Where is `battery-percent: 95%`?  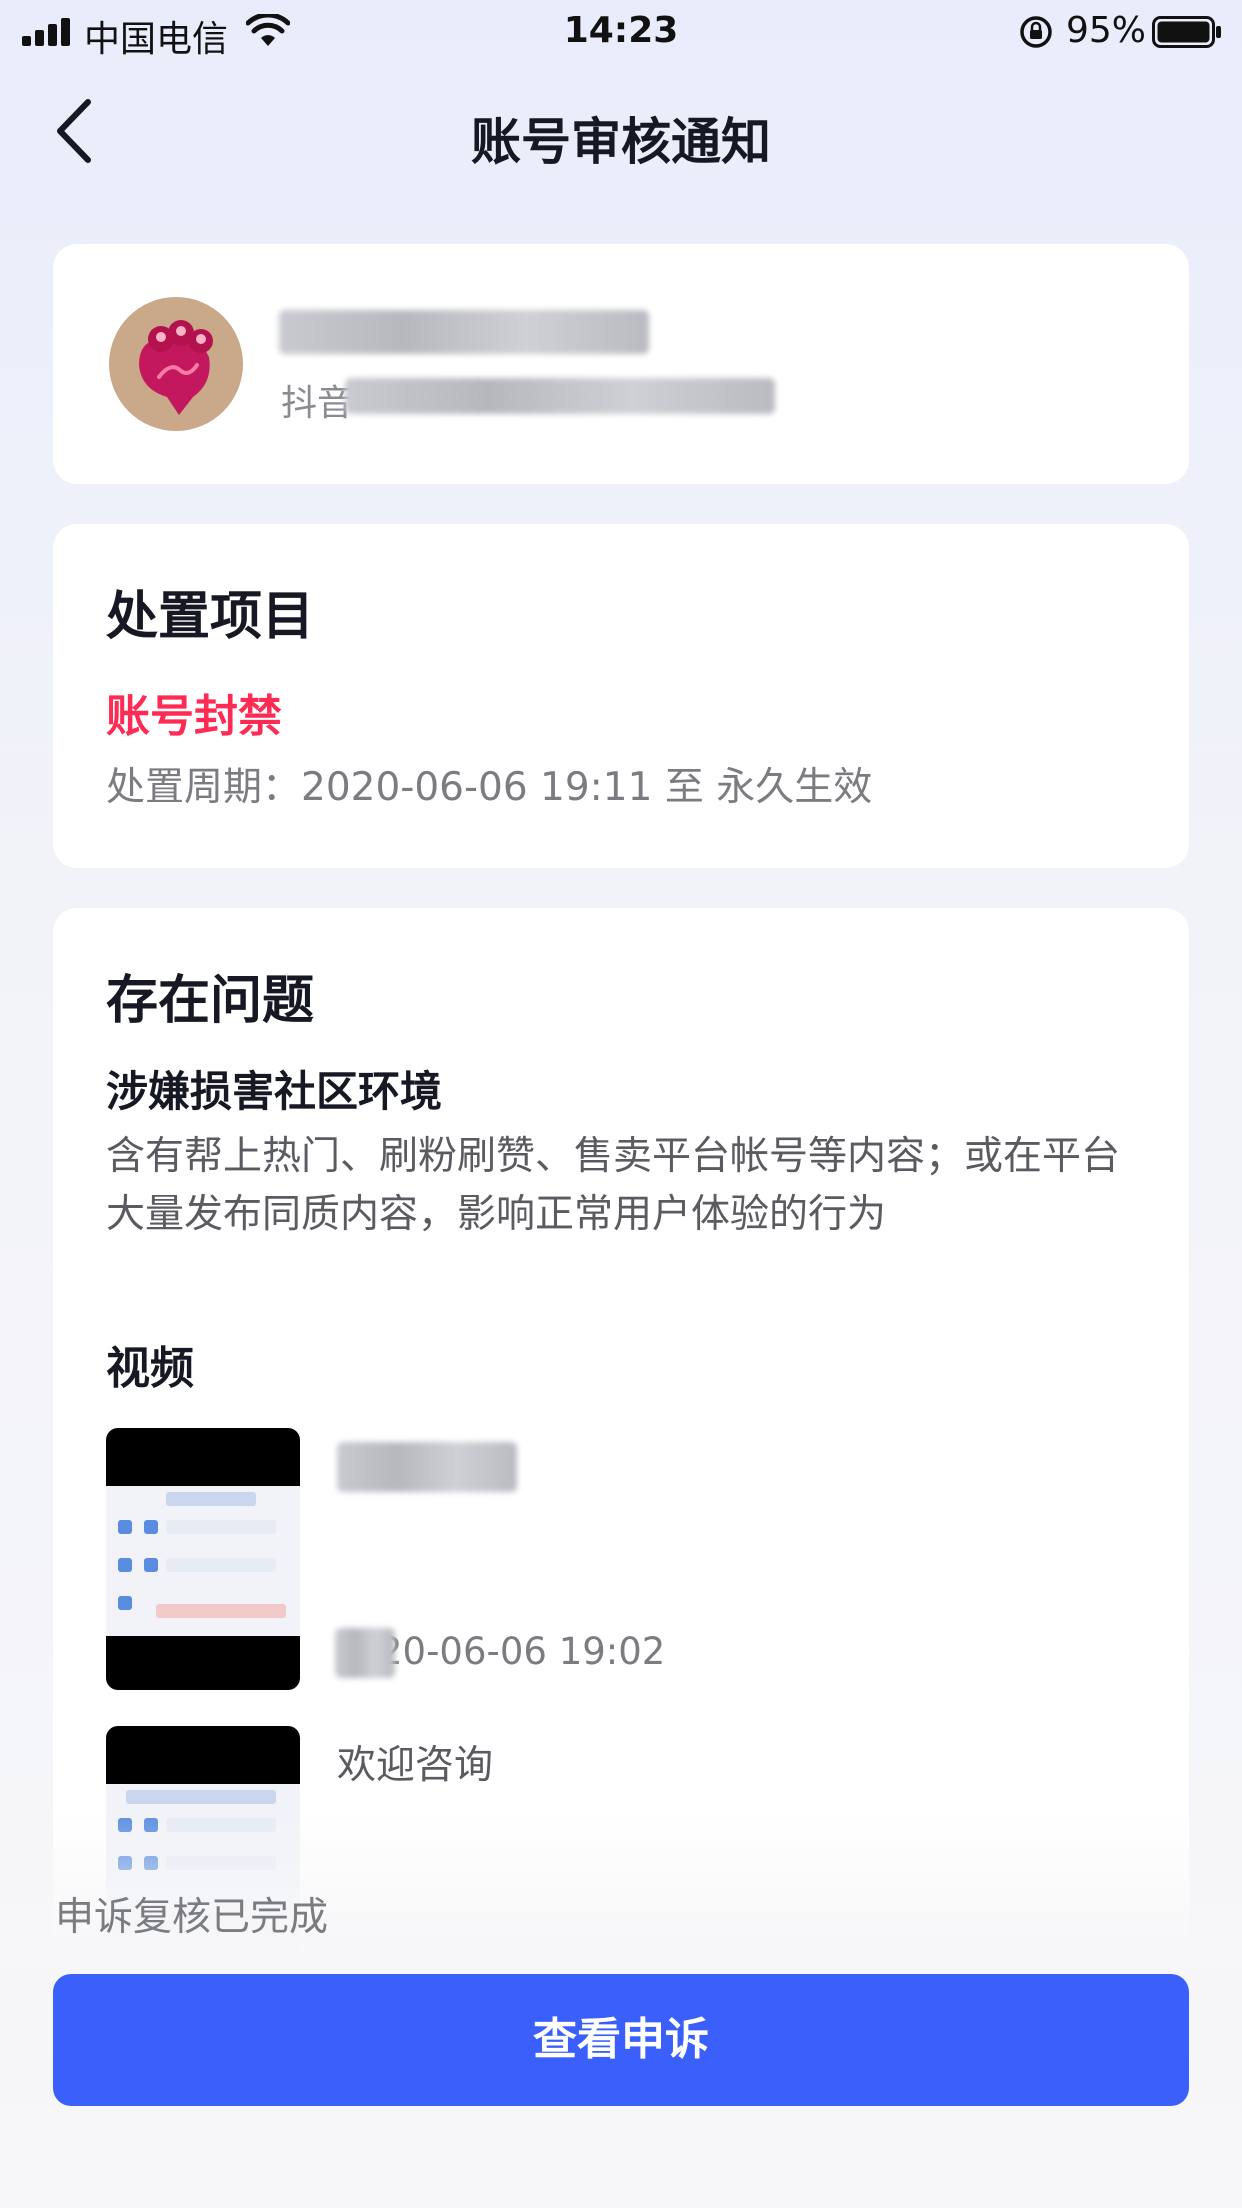 battery-percent: 95% is located at coordinates (1106, 30).